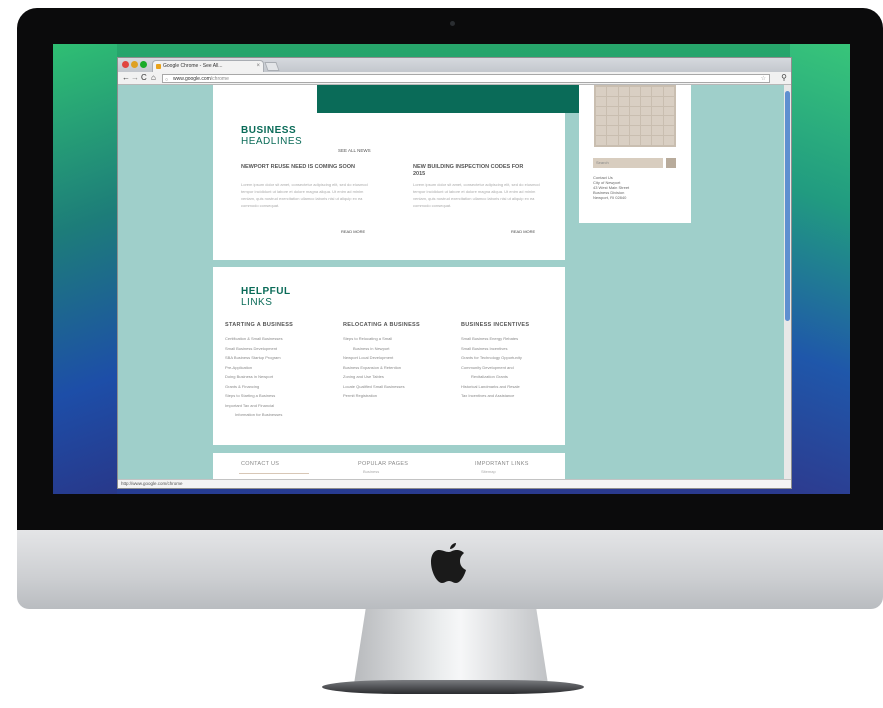  Describe the element at coordinates (282, 358) in the screenshot. I see `link-item: SBA Business Startup Program` at that location.